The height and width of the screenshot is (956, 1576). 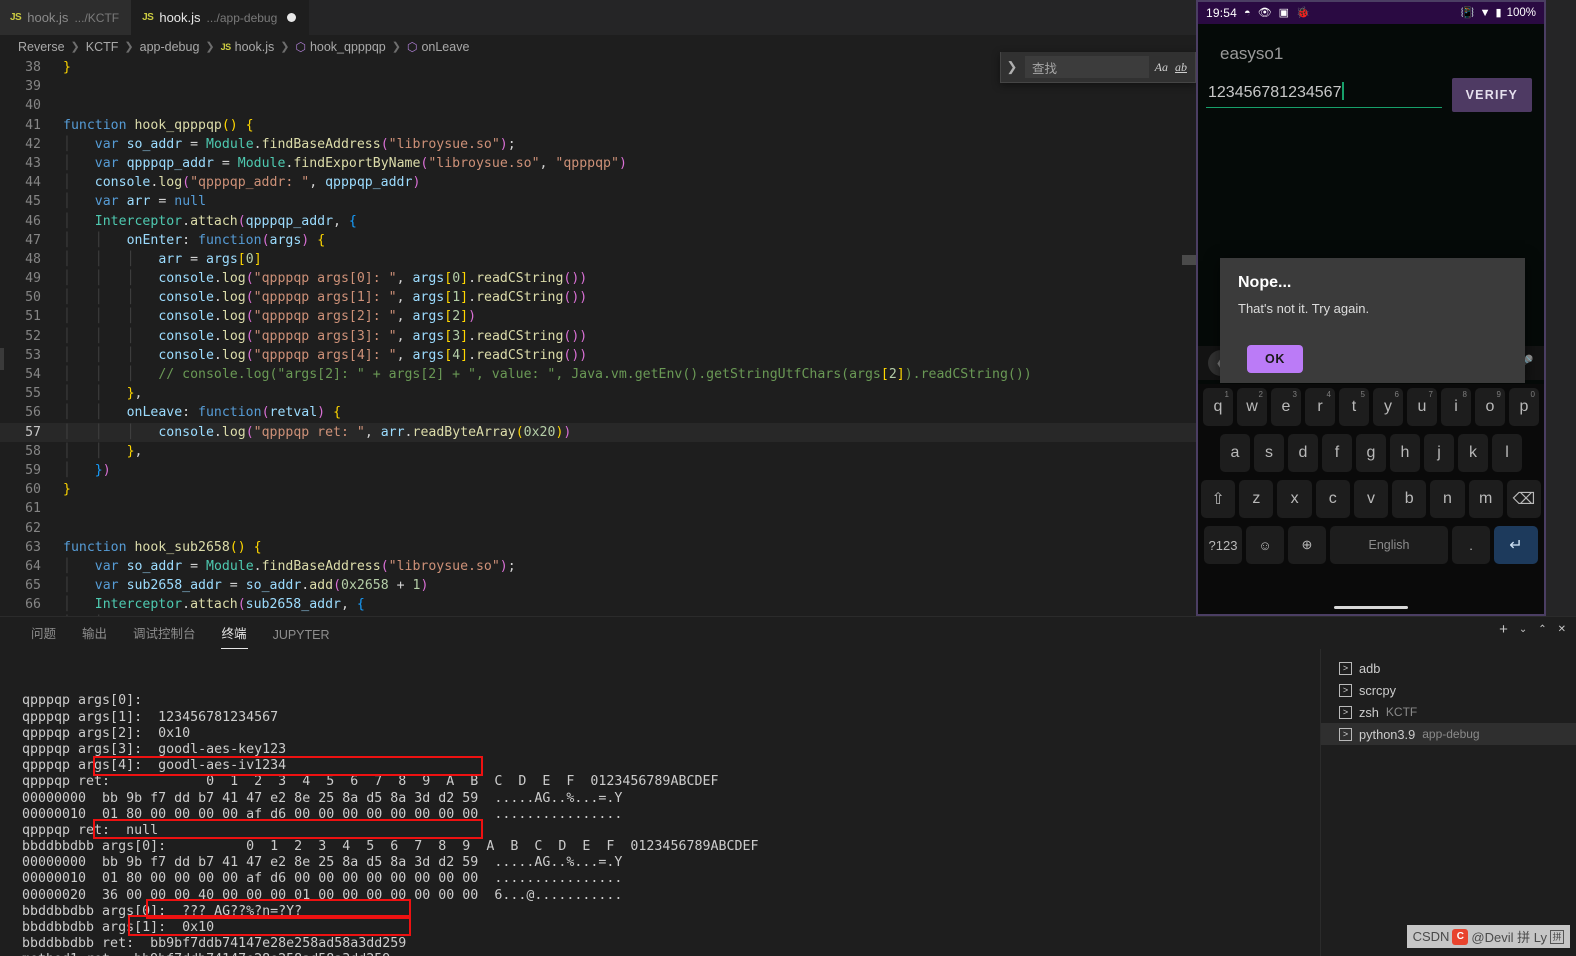 I want to click on key-s: s, so click(x=1269, y=453).